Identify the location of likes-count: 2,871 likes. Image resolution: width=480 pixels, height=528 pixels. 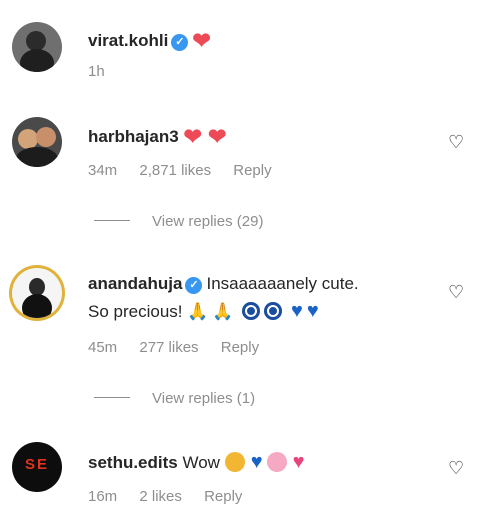
(175, 170).